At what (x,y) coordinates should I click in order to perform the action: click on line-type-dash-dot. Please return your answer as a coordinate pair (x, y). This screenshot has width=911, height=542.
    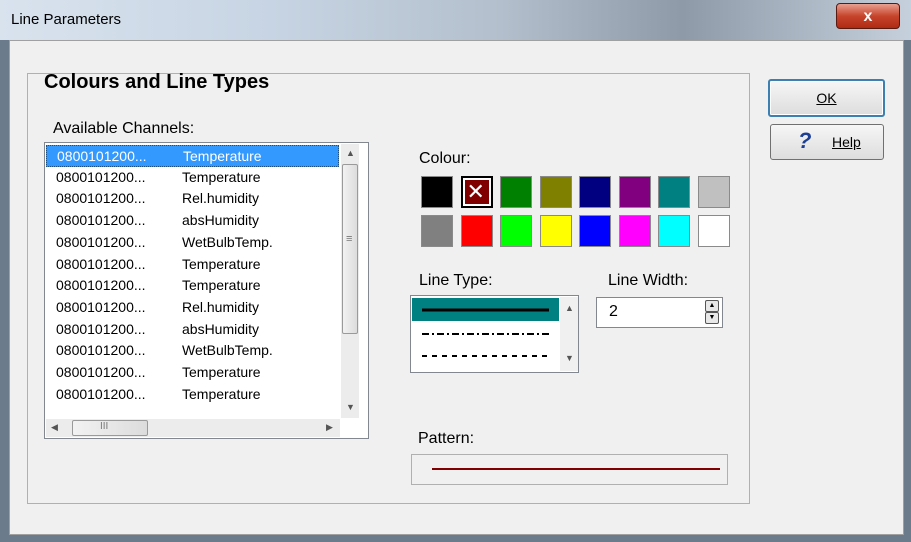
    Looking at the image, I should click on (485, 333).